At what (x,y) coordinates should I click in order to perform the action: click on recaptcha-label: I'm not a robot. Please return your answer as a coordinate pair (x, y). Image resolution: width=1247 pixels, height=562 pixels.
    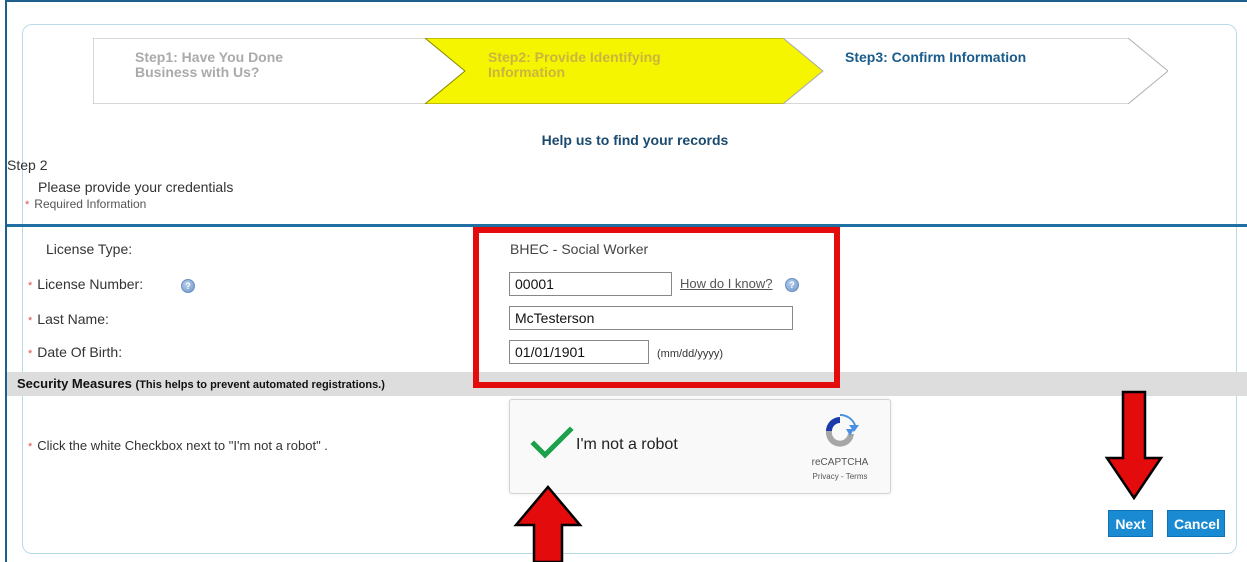
    Looking at the image, I should click on (627, 444).